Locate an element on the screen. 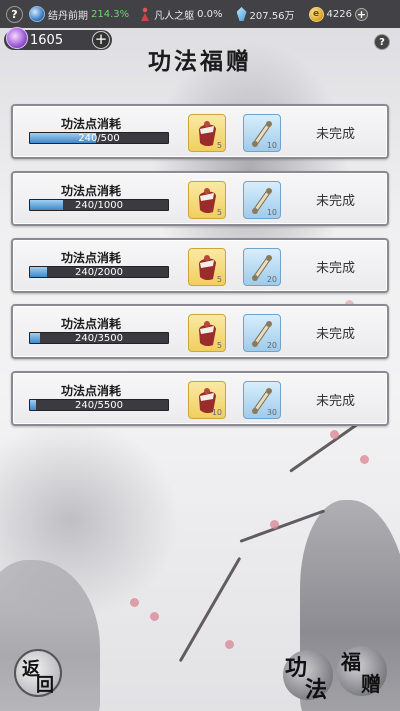  task-progress-text: 240/1000 is located at coordinates (99, 205).